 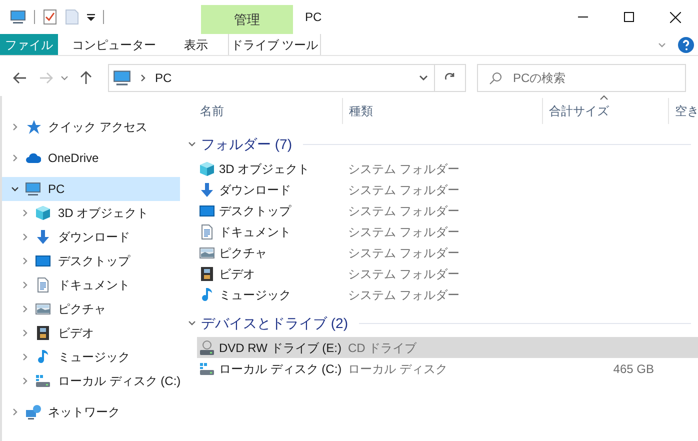 I want to click on disc-drive-icon, so click(x=207, y=348).